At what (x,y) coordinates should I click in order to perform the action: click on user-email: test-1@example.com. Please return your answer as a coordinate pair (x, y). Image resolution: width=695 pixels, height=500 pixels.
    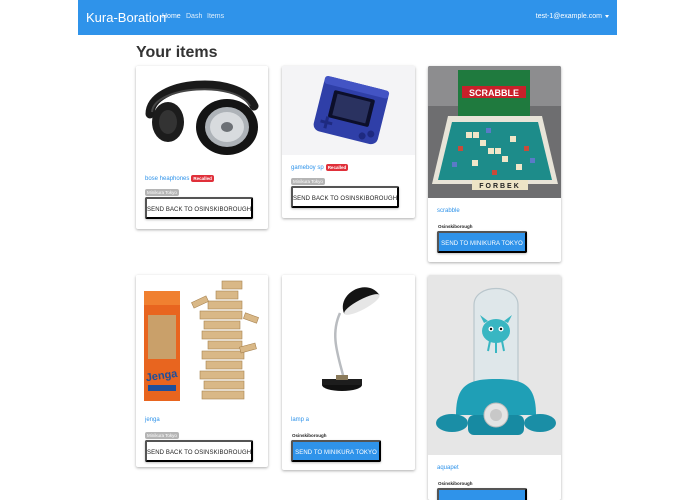
    Looking at the image, I should click on (568, 16).